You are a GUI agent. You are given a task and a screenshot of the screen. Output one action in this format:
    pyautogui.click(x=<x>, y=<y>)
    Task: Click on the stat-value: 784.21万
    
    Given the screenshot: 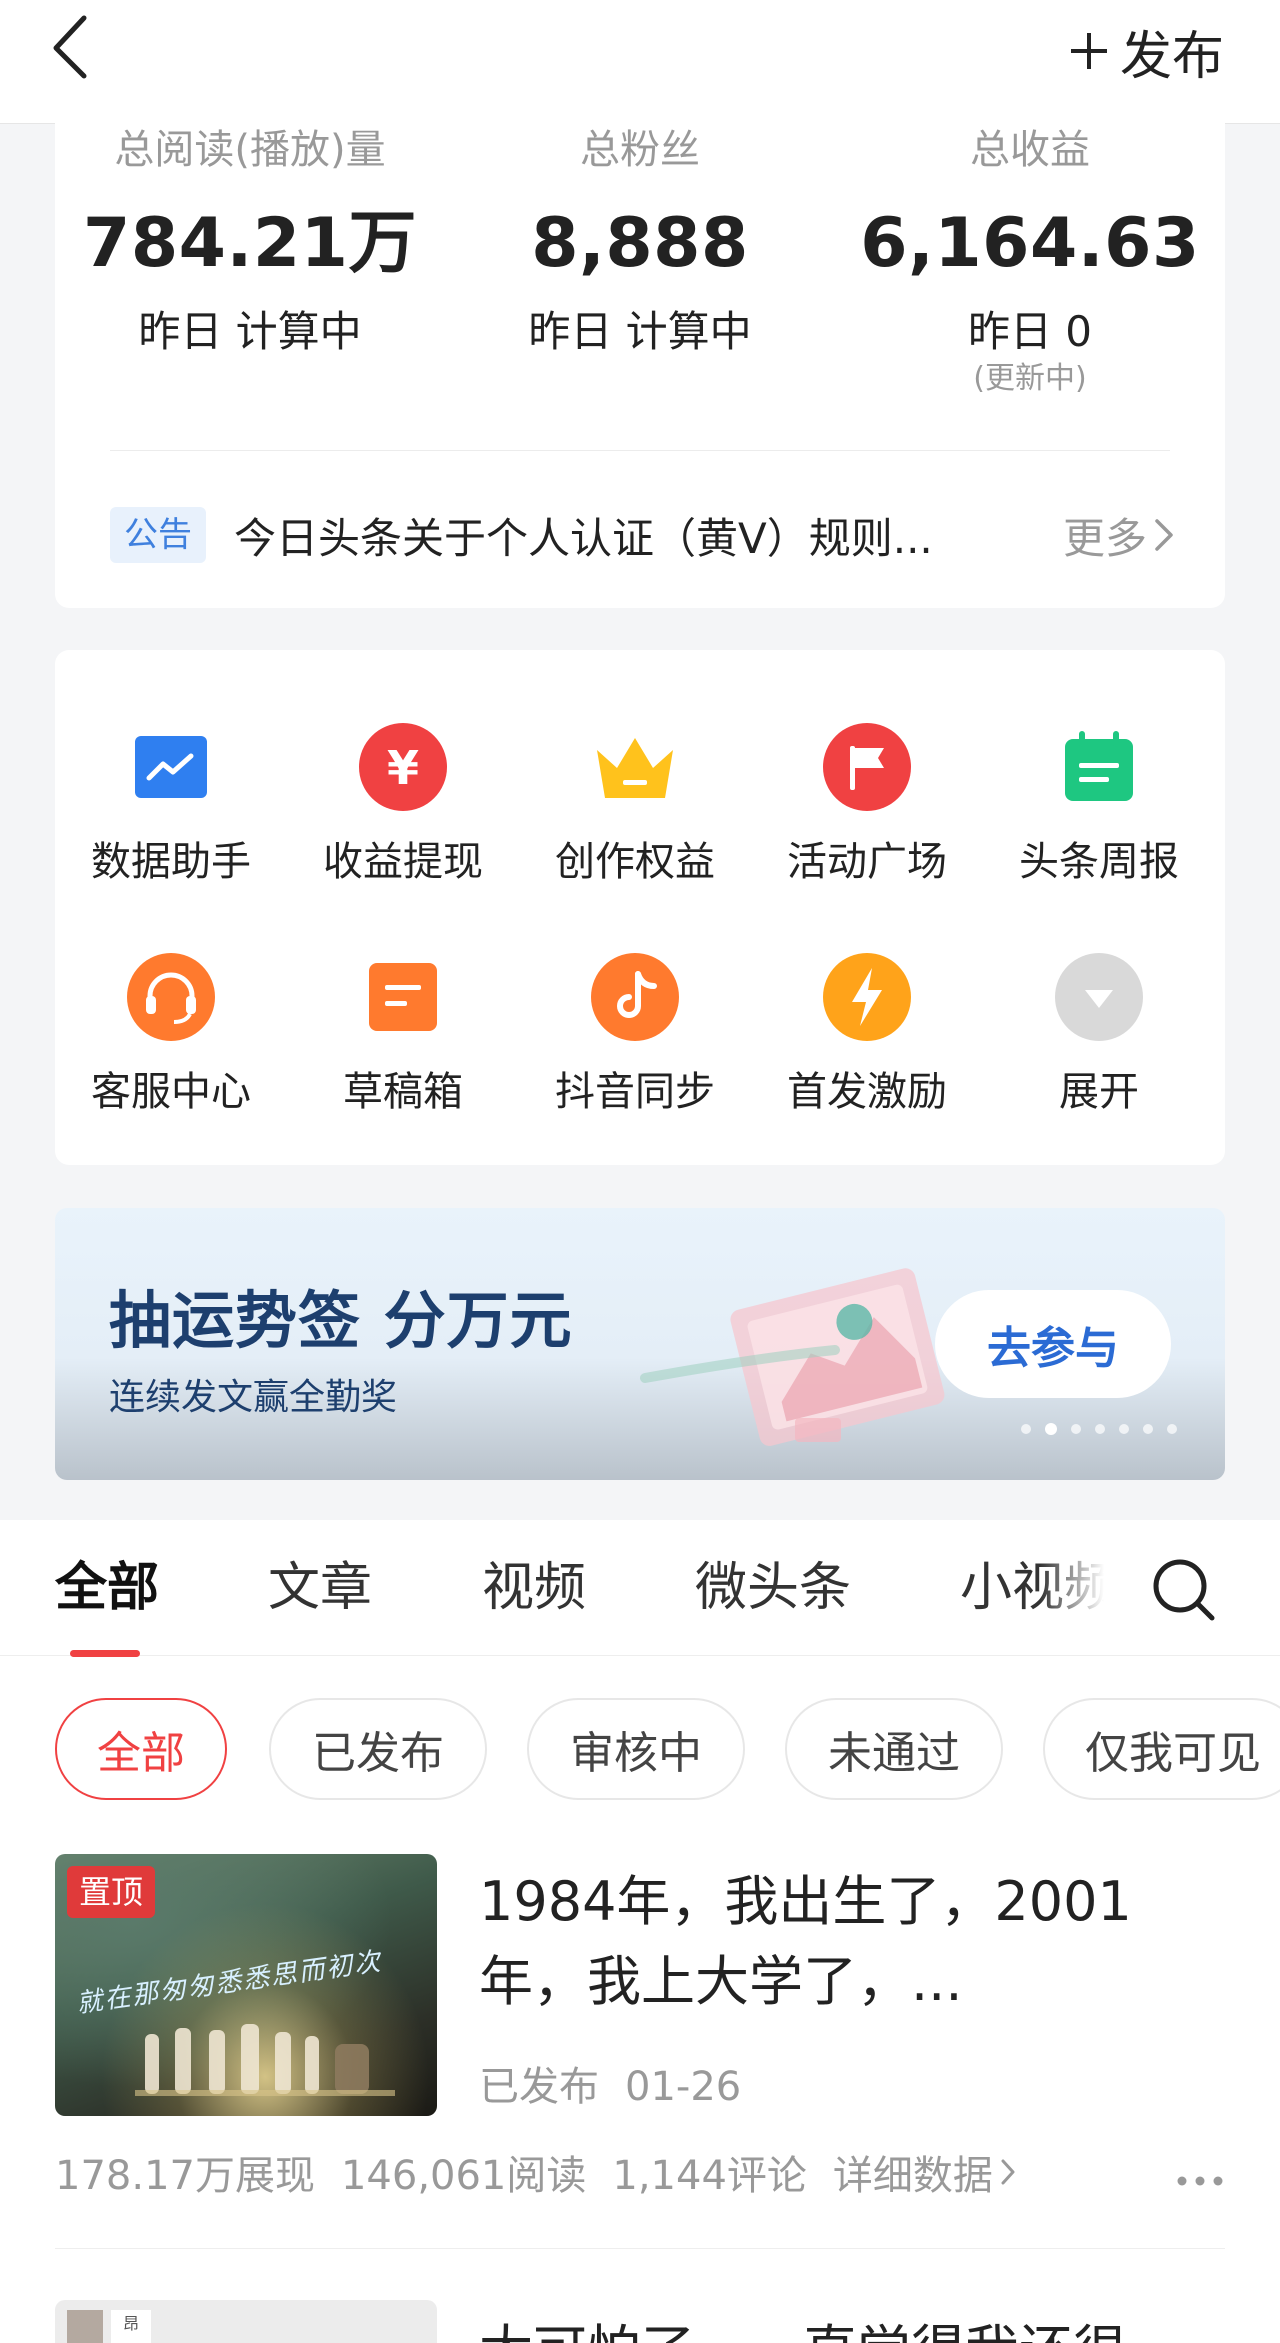 What is the action you would take?
    pyautogui.click(x=250, y=243)
    